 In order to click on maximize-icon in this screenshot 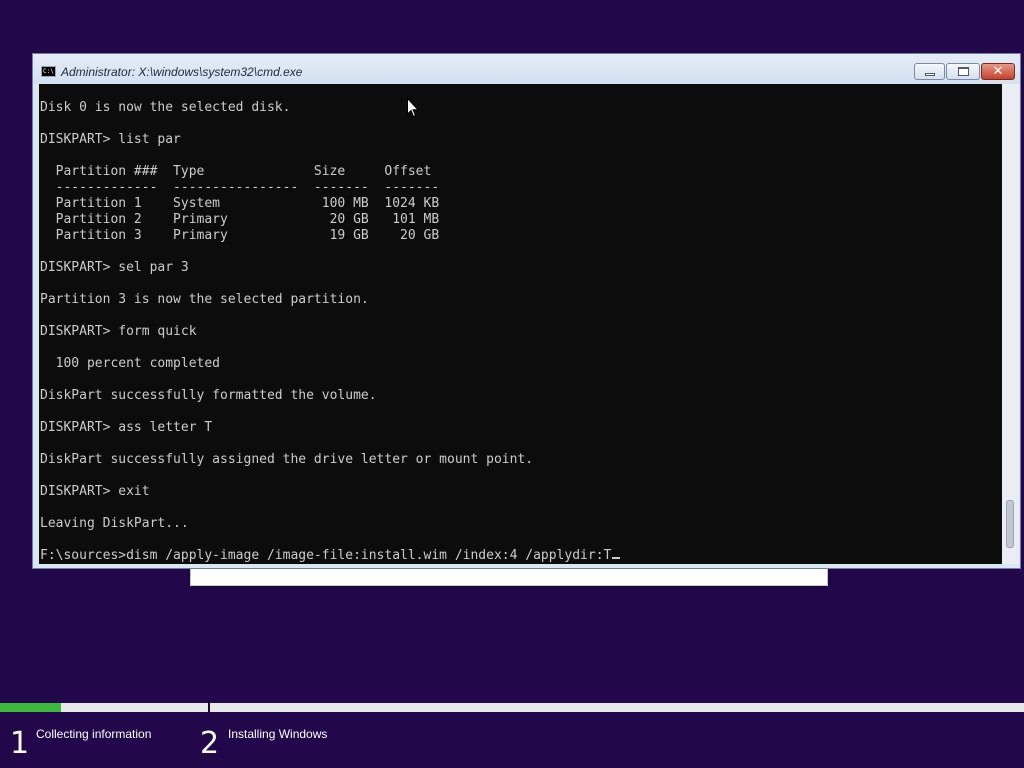, I will do `click(963, 71)`.